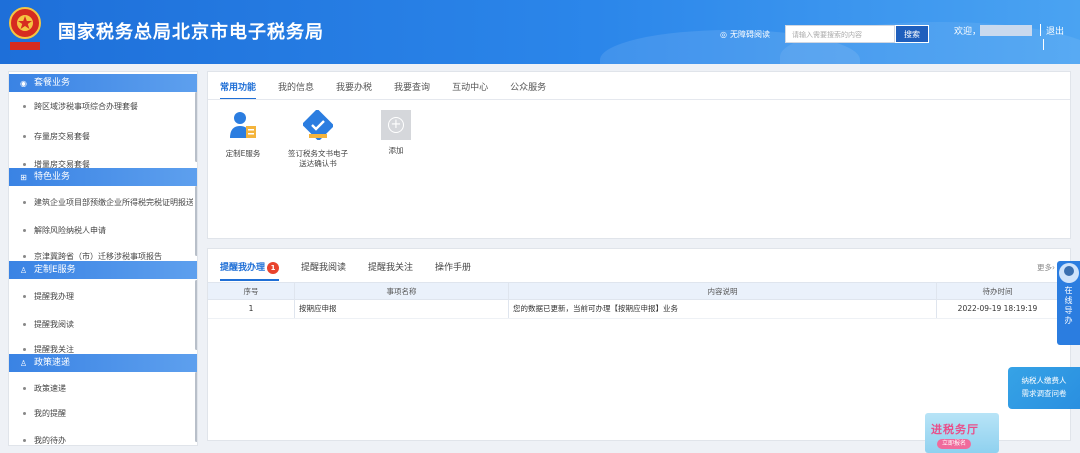  I want to click on more-label: 更多, so click(1044, 267).